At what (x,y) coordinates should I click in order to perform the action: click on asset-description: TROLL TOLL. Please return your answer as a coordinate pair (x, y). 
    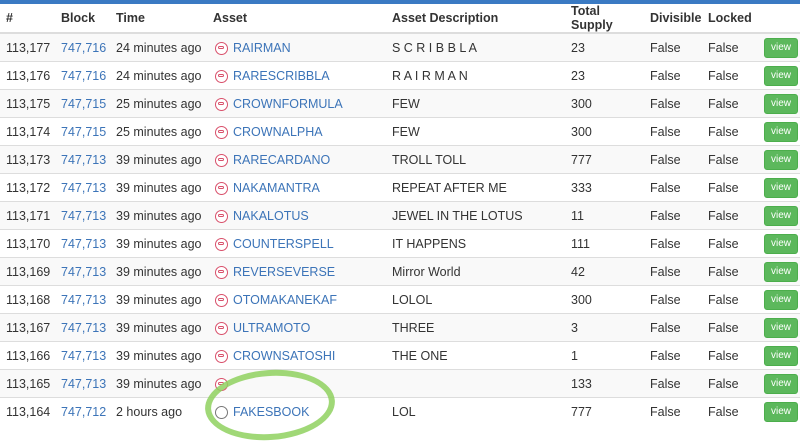
    Looking at the image, I should click on (475, 159).